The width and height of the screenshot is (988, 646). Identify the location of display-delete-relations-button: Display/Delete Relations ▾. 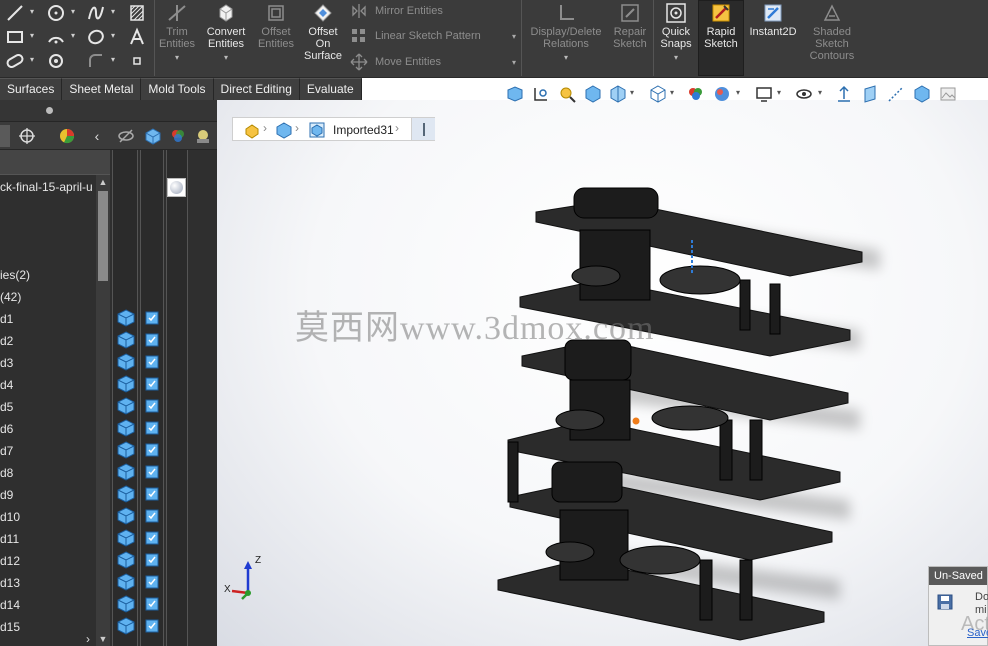
(566, 33).